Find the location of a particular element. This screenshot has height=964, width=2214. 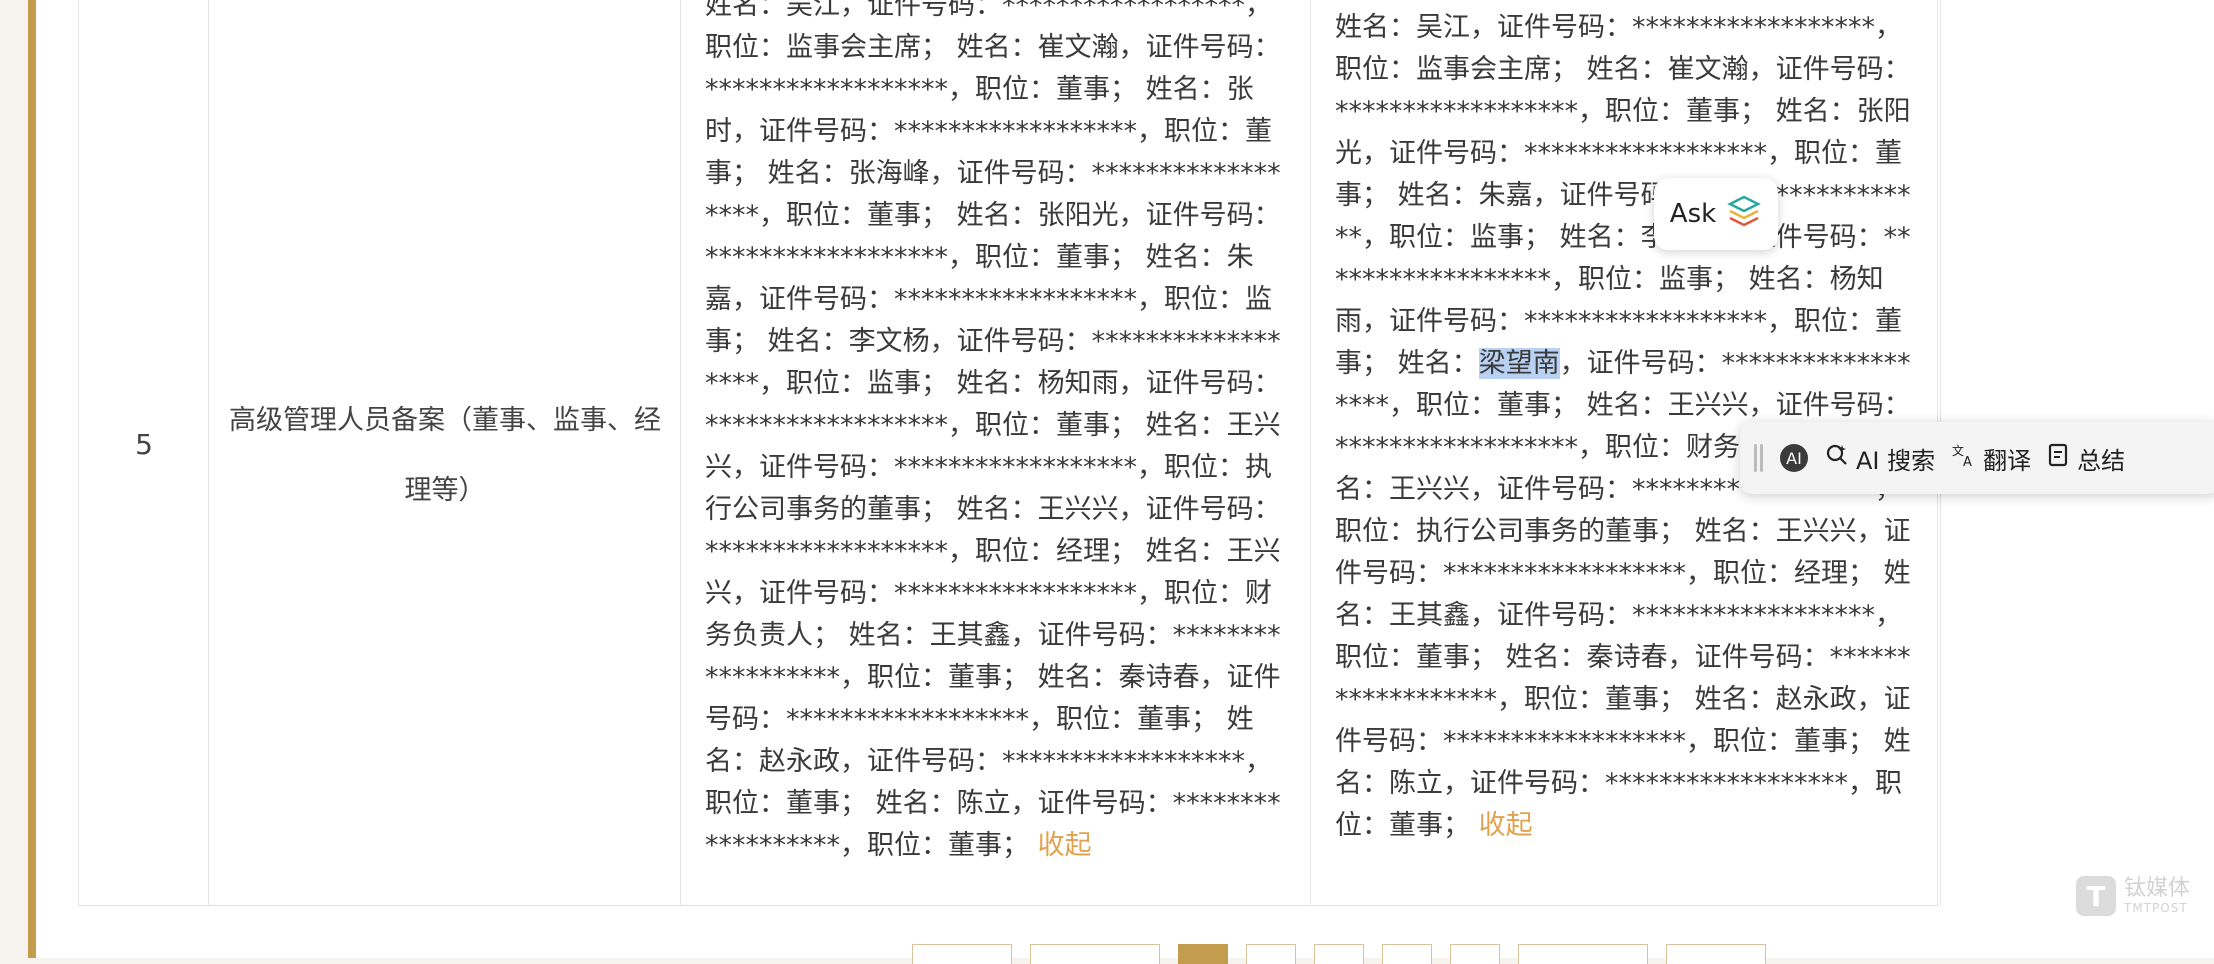

pagination-first is located at coordinates (1095, 954).